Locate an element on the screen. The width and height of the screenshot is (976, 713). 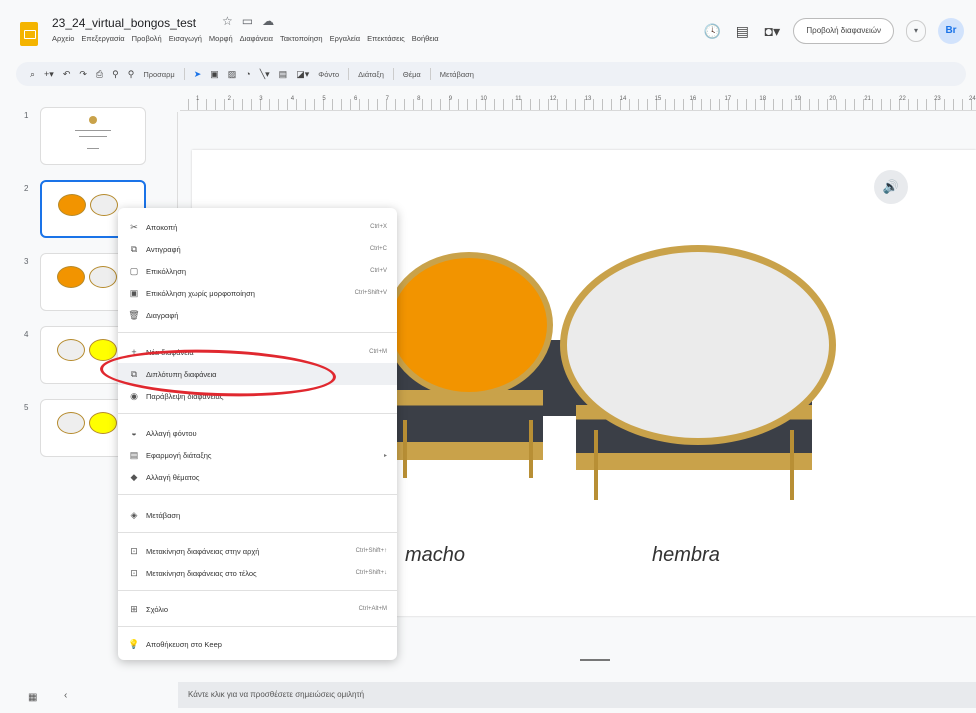
slide-number: 2 is located at coordinates (26, 188).